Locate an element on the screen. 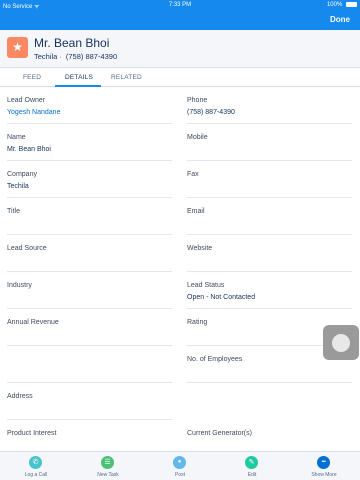 This screenshot has height=480, width=360. record-subtitle: Techila · (758) 887-4390 is located at coordinates (75, 56).